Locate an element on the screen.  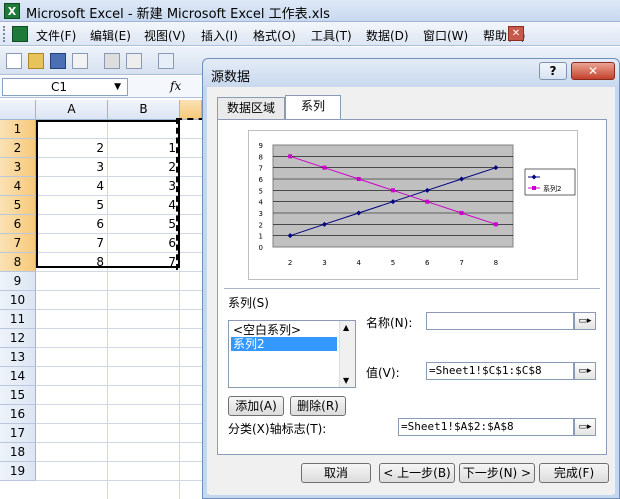
y-tick-label: 4 is located at coordinates (261, 203).